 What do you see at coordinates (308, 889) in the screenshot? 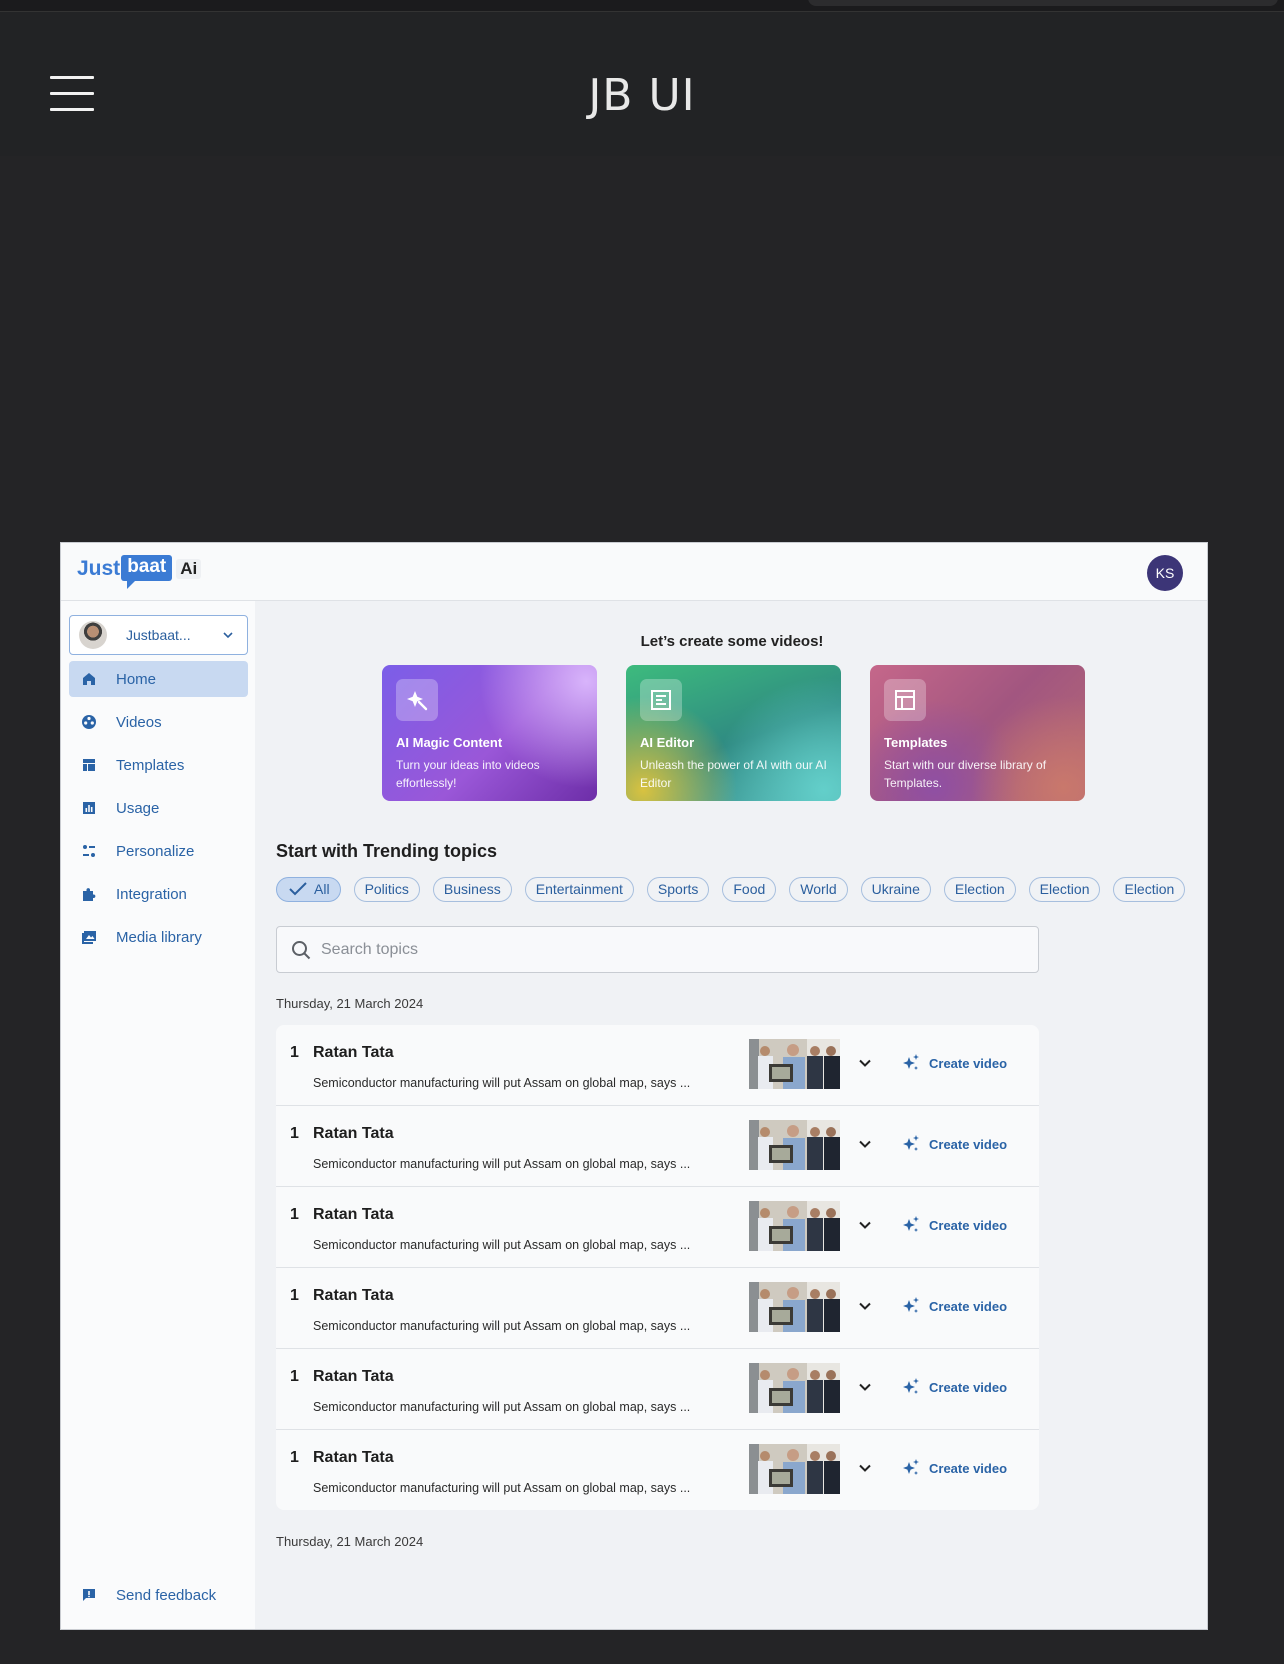
I see `chip-all: All` at bounding box center [308, 889].